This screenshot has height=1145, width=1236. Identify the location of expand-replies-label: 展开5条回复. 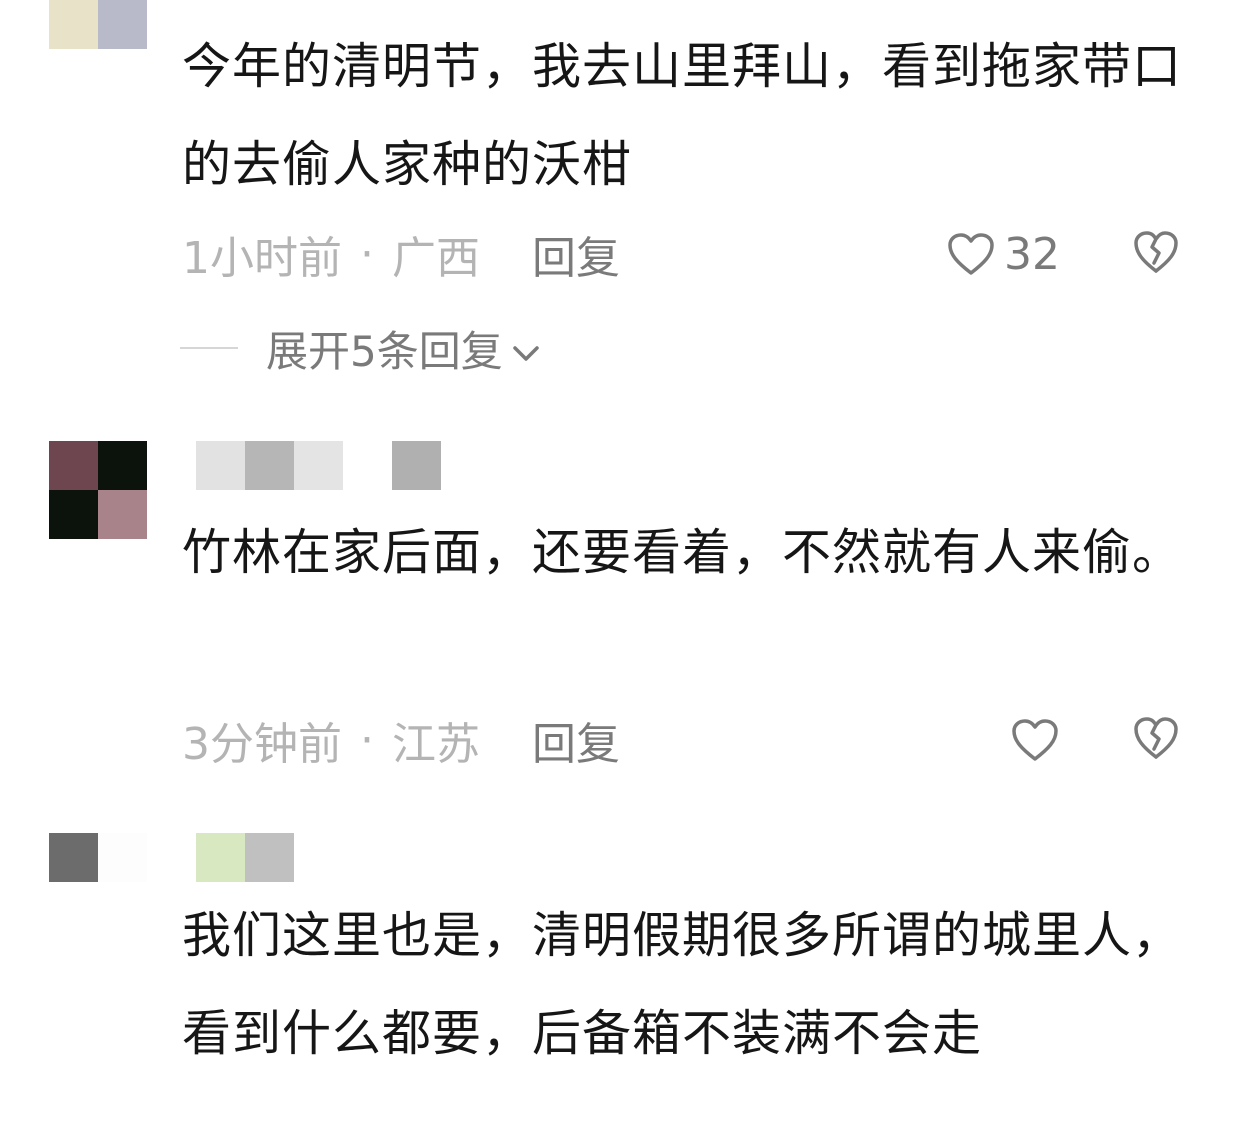
(384, 351).